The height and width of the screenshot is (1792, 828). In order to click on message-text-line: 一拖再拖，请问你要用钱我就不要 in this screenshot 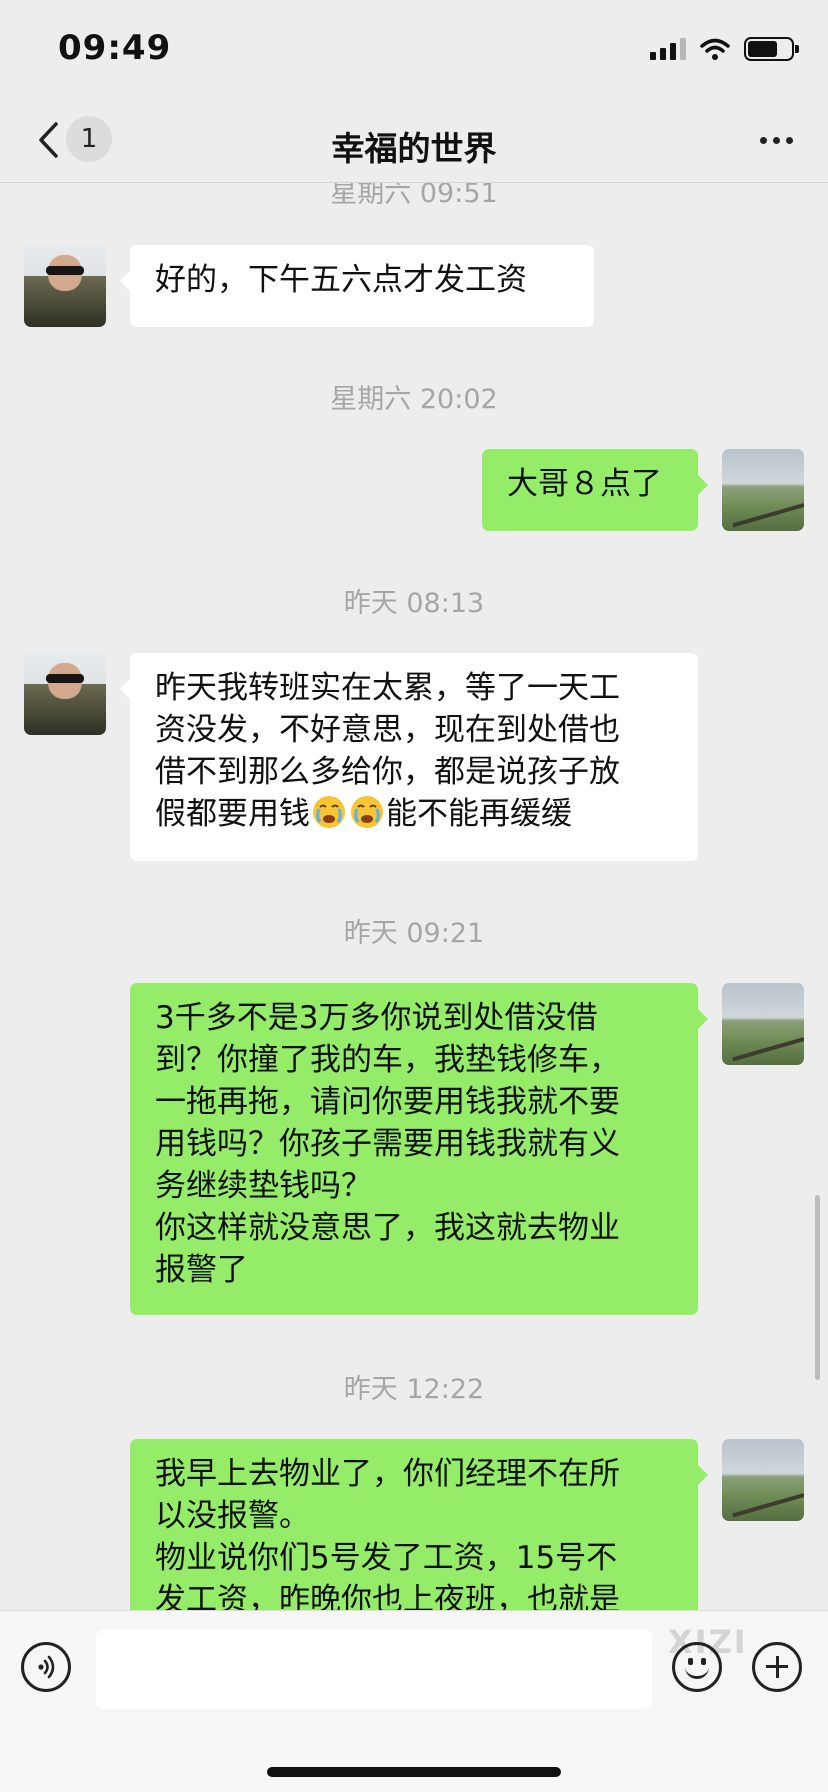, I will do `click(387, 1102)`.